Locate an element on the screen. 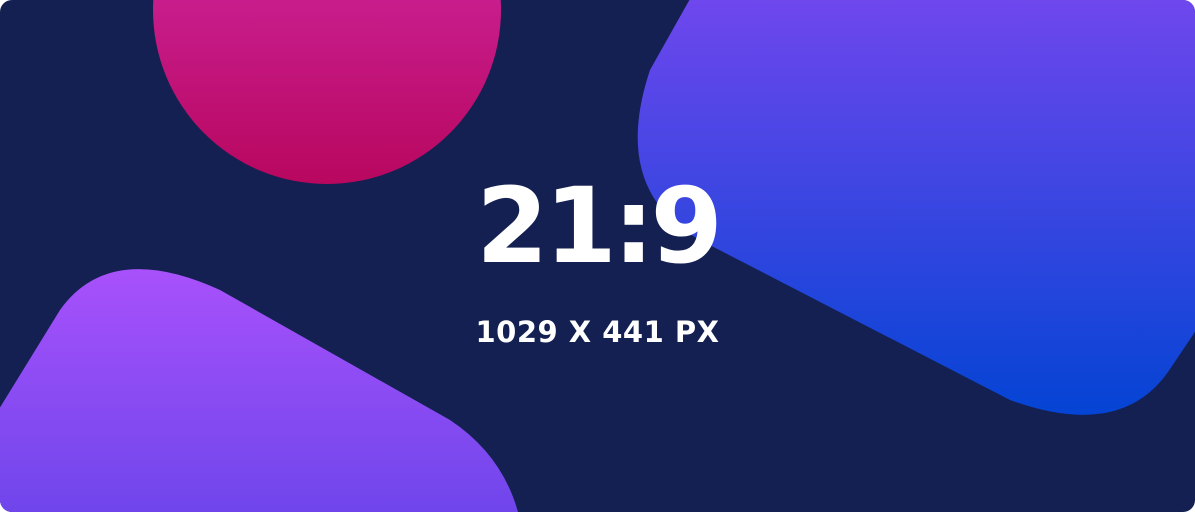  aspect-ratio-label: 21:9 is located at coordinates (599, 226).